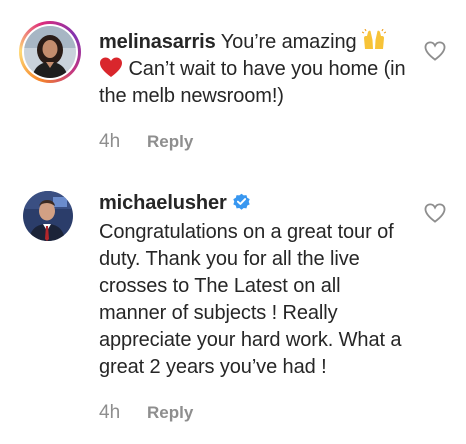  I want to click on avatar-story-ring, so click(50, 52).